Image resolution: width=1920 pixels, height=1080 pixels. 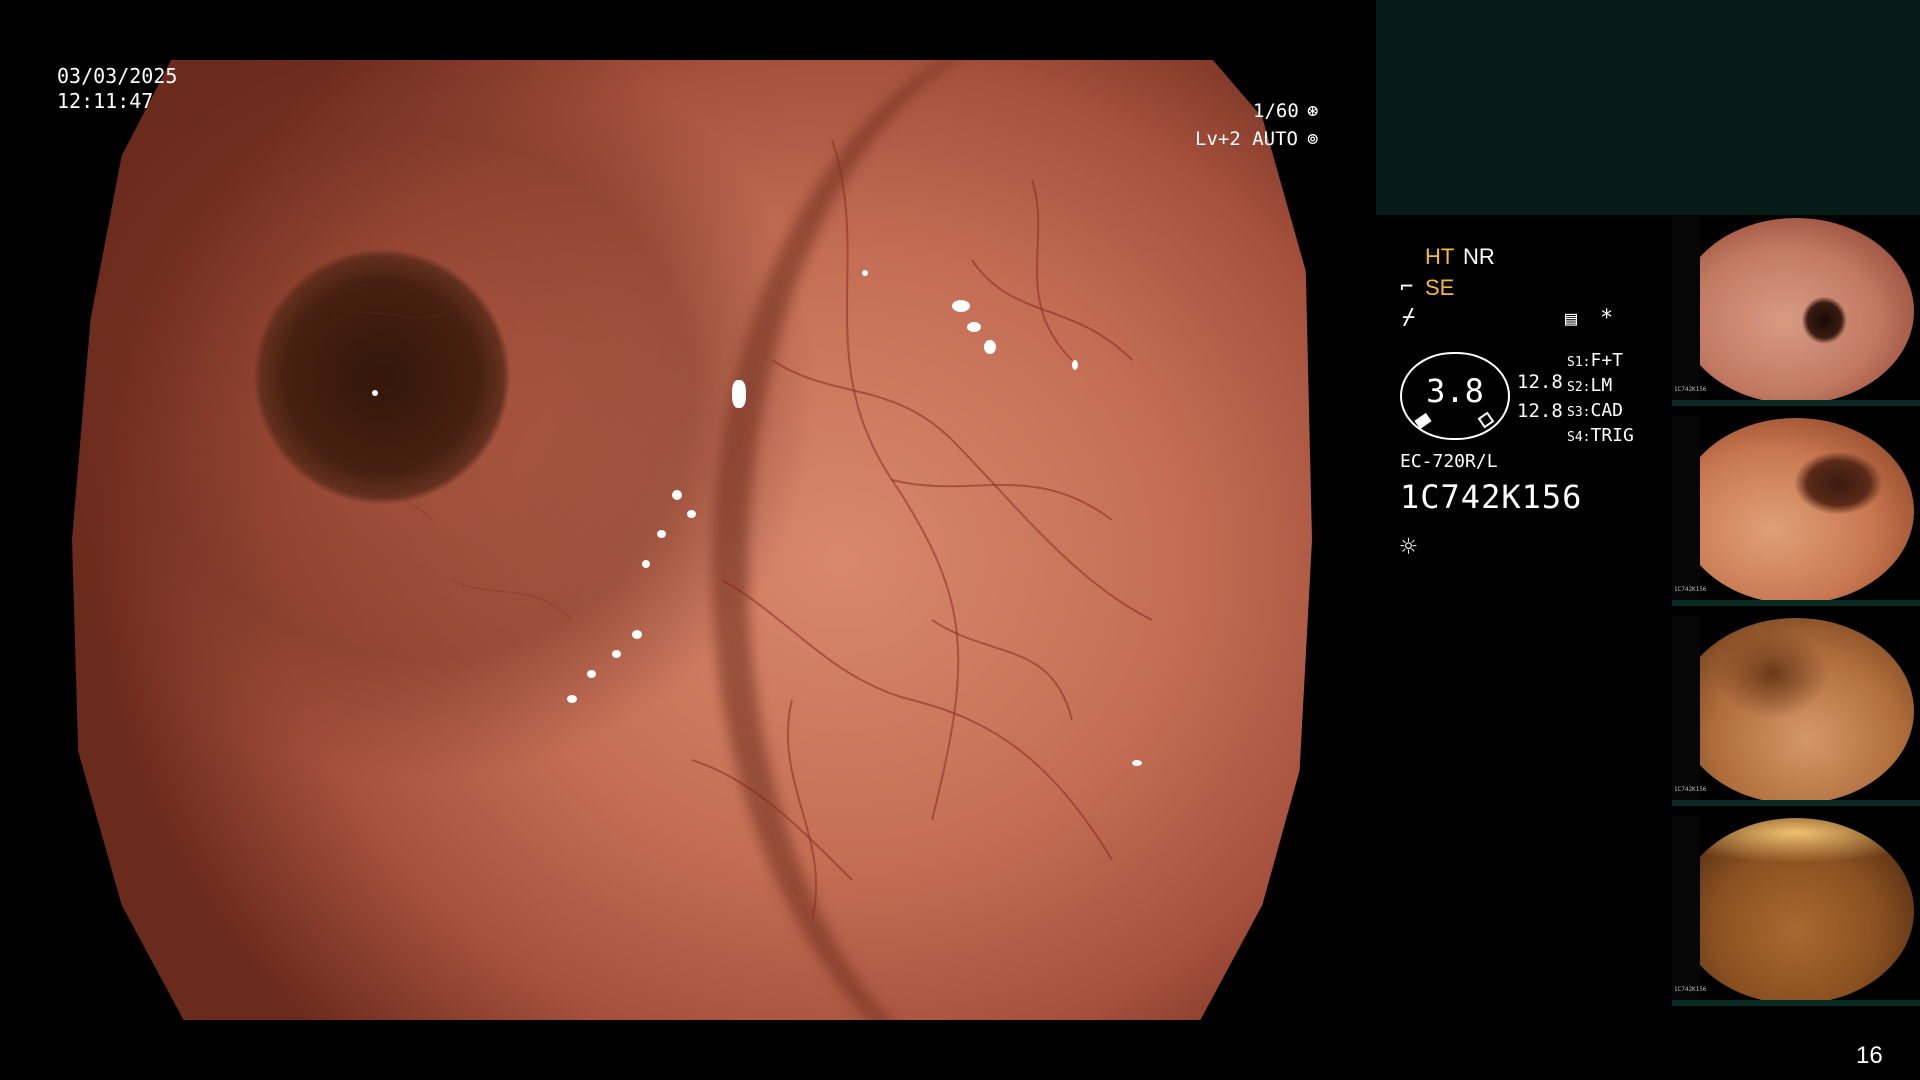 What do you see at coordinates (1579, 412) in the screenshot?
I see `switch-key: S3:` at bounding box center [1579, 412].